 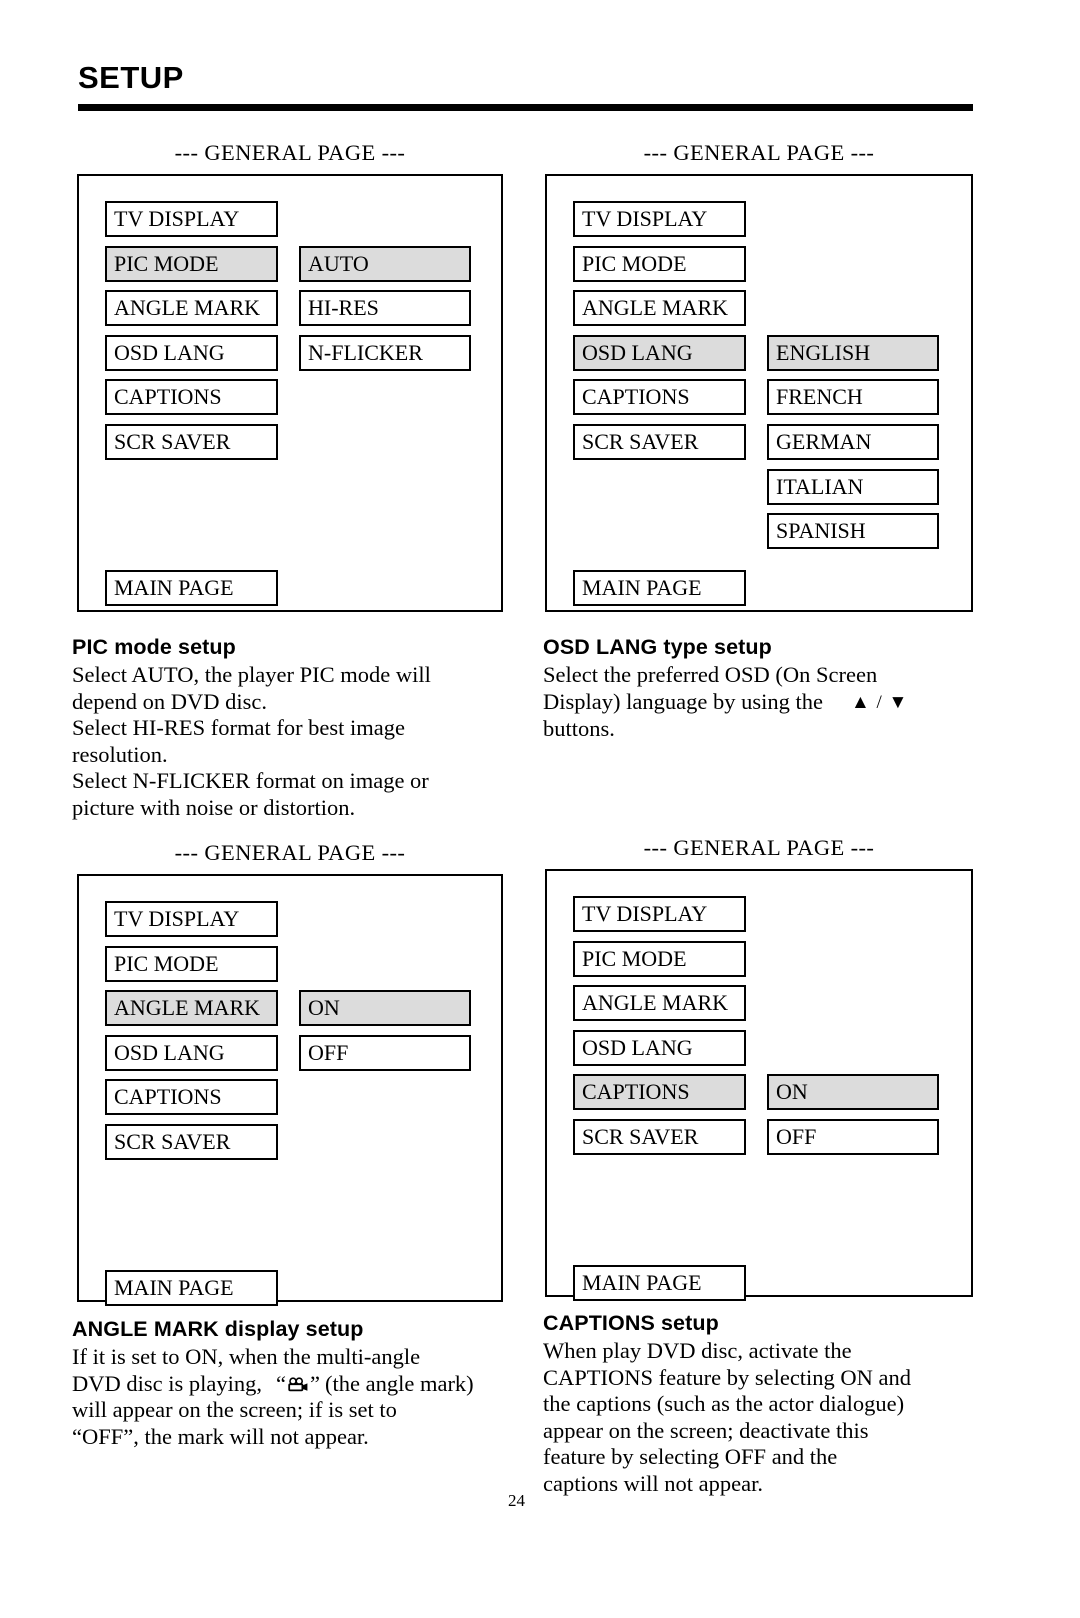 I want to click on osd-option-item: SPANISH, so click(x=853, y=531).